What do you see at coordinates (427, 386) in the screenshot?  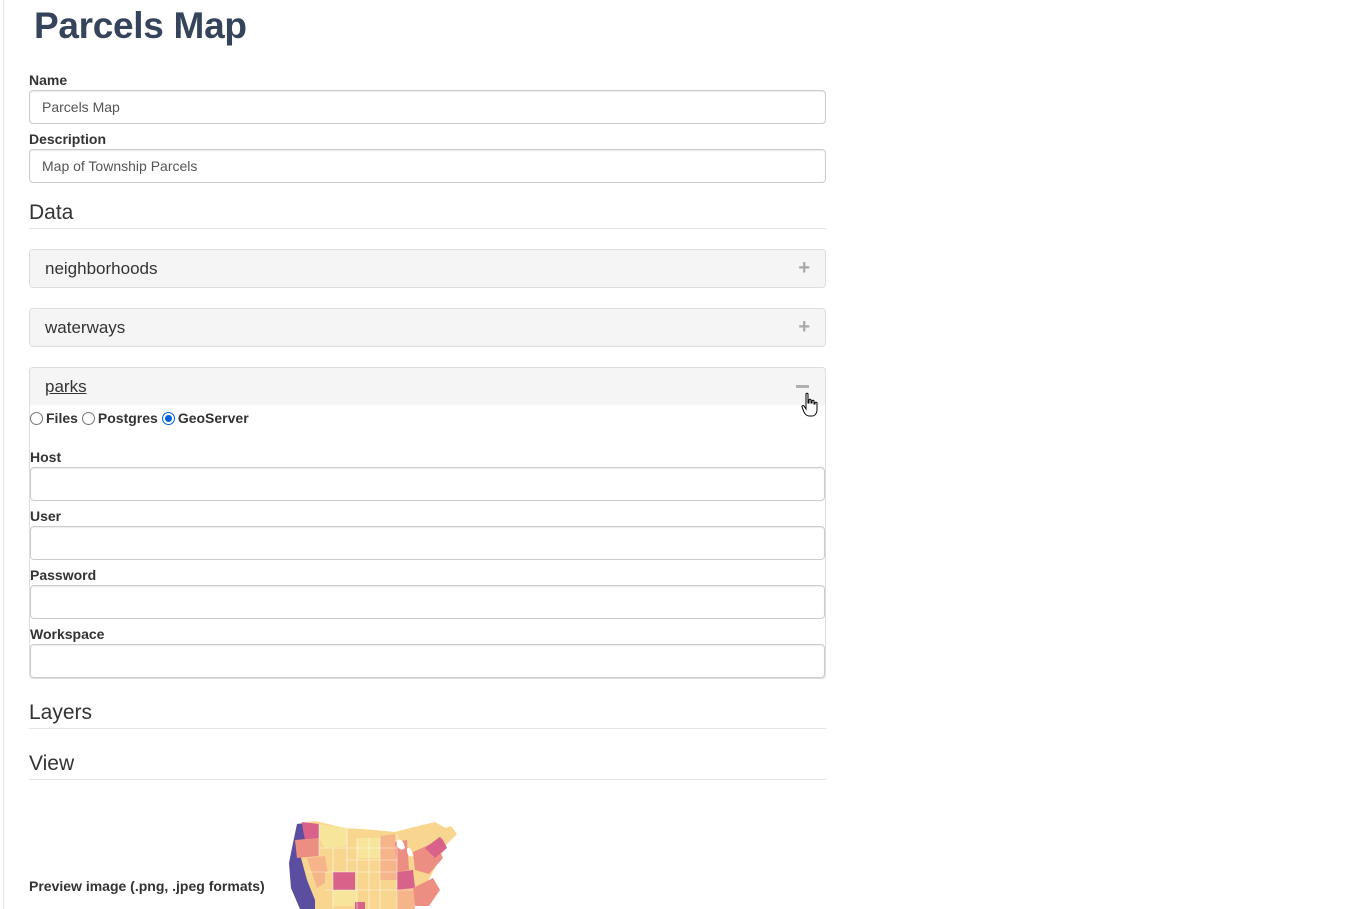 I see `panel-heading-parks: parks` at bounding box center [427, 386].